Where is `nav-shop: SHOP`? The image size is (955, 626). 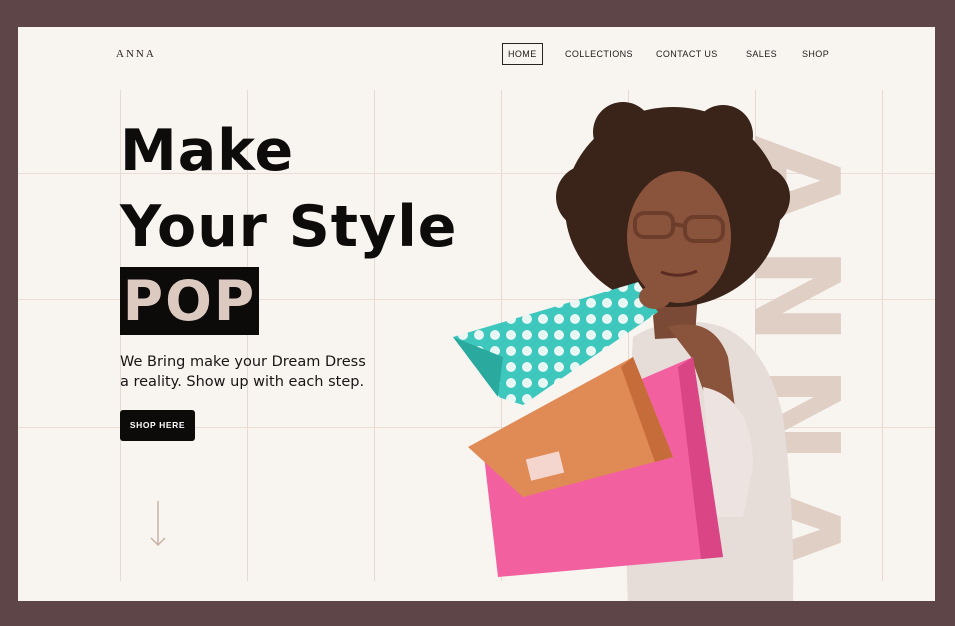
nav-shop: SHOP is located at coordinates (815, 54).